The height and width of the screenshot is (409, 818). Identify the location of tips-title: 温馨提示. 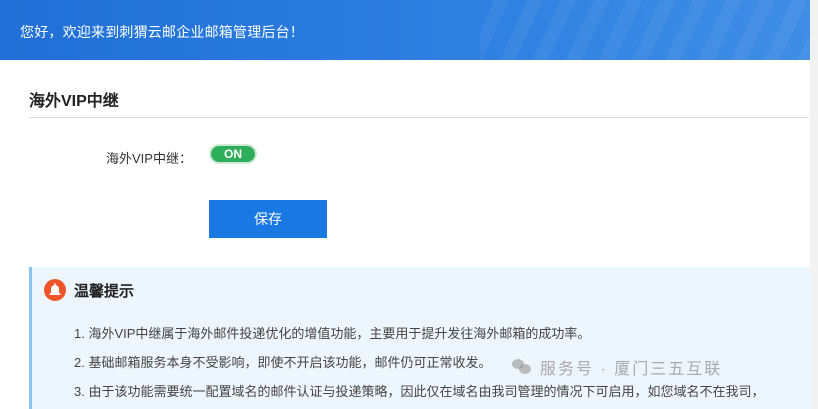
(104, 291).